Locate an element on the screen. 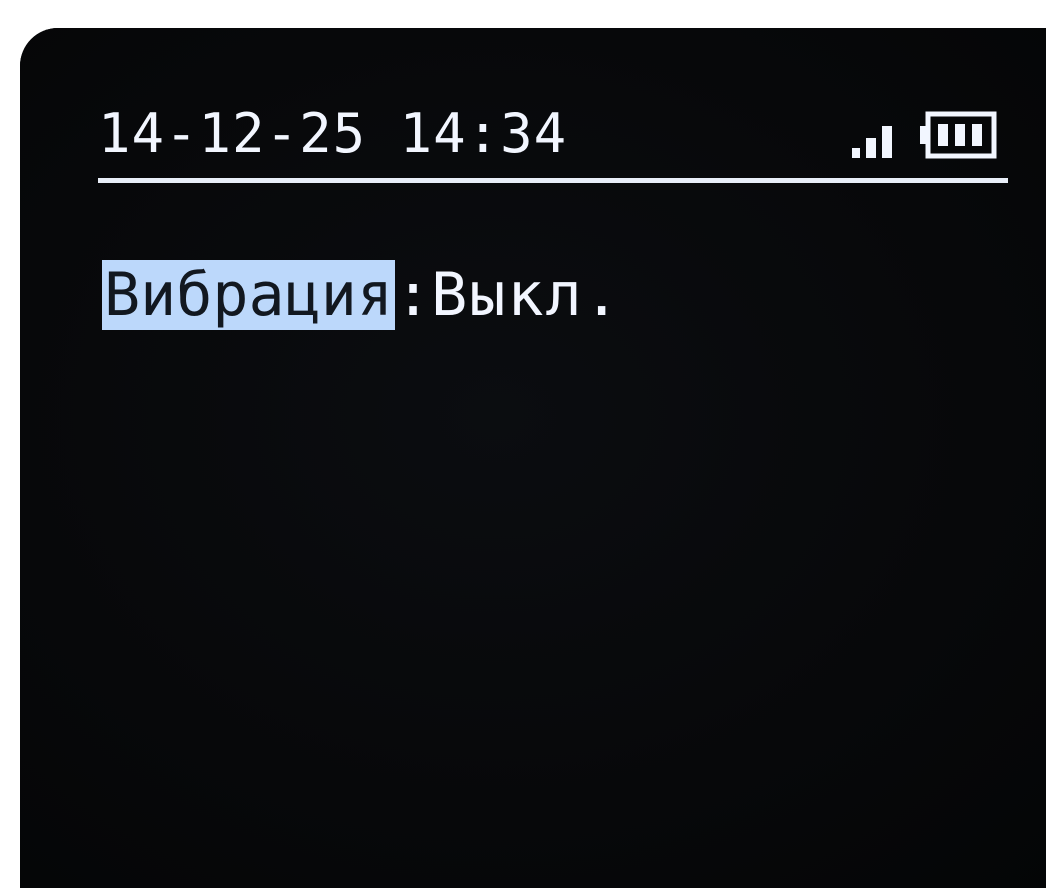  datetime-display: 14-12-25 14:34 is located at coordinates (333, 133).